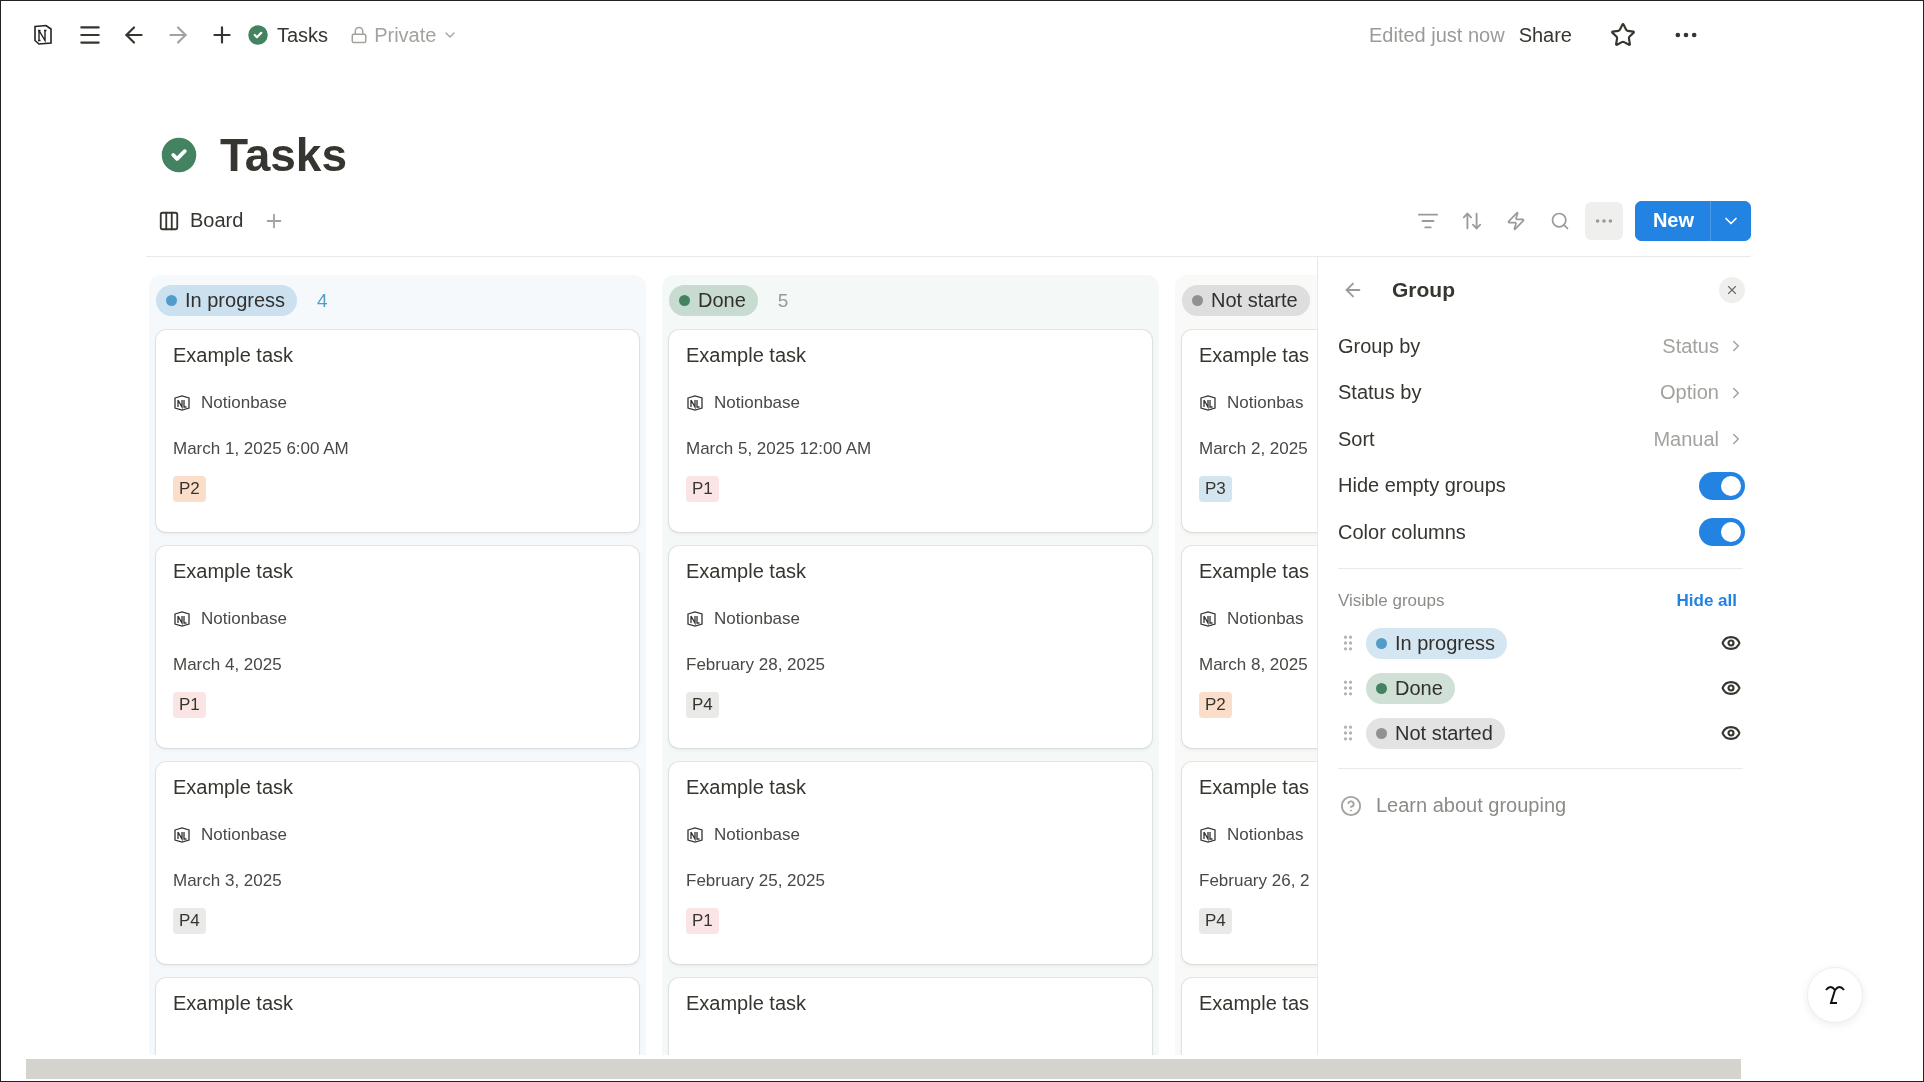  Describe the element at coordinates (1732, 290) in the screenshot. I see `close-button` at that location.